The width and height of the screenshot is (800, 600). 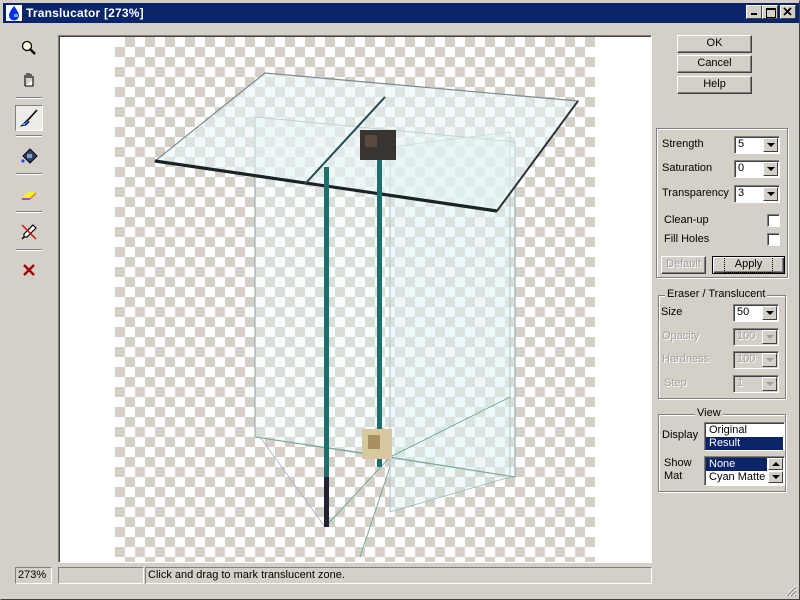 I want to click on mat-option-none: None, so click(x=736, y=464).